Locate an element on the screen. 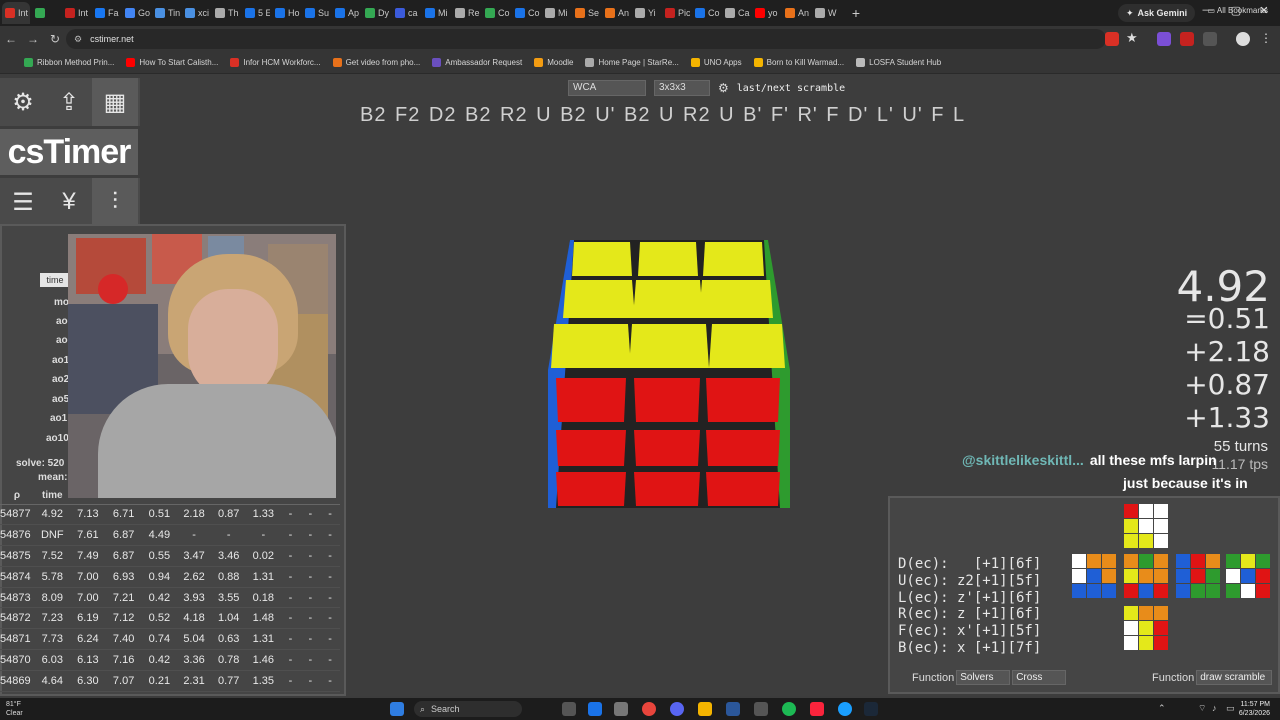 The width and height of the screenshot is (1280, 720). table-row: 54872 7.23 6.19 7.12 0.52 4.18 1.04 1.48- - - is located at coordinates (170, 618).